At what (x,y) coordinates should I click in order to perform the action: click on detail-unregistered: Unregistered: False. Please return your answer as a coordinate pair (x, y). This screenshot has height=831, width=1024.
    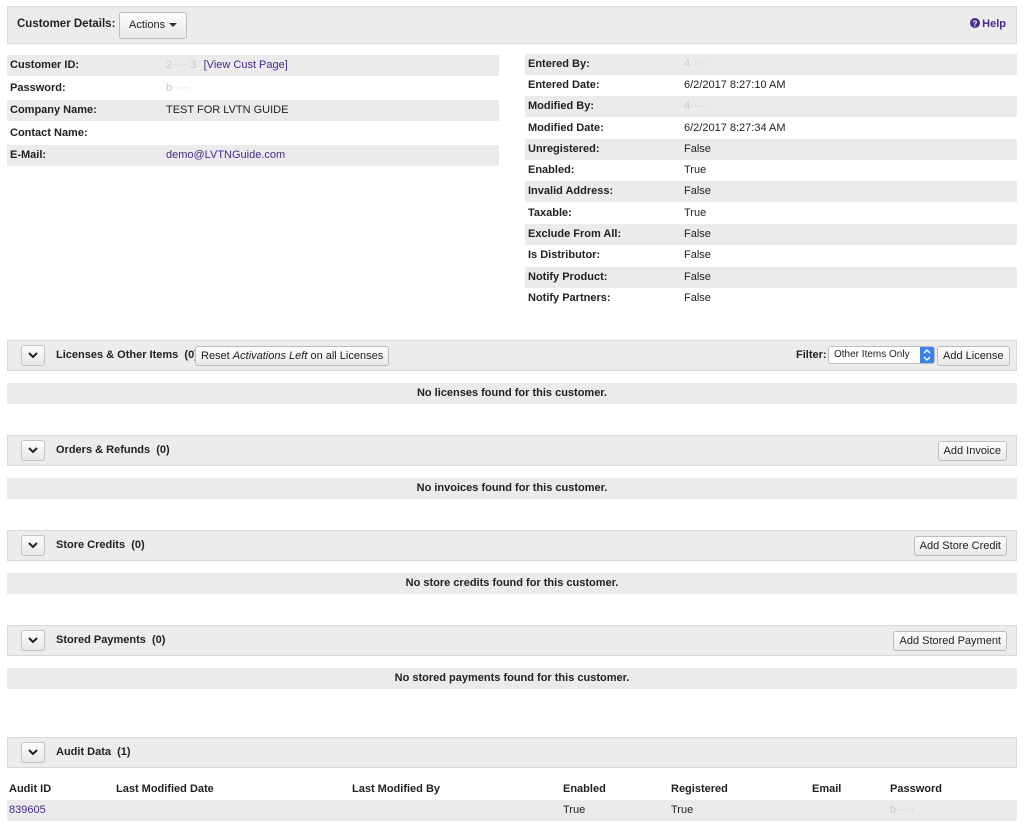
    Looking at the image, I should click on (771, 149).